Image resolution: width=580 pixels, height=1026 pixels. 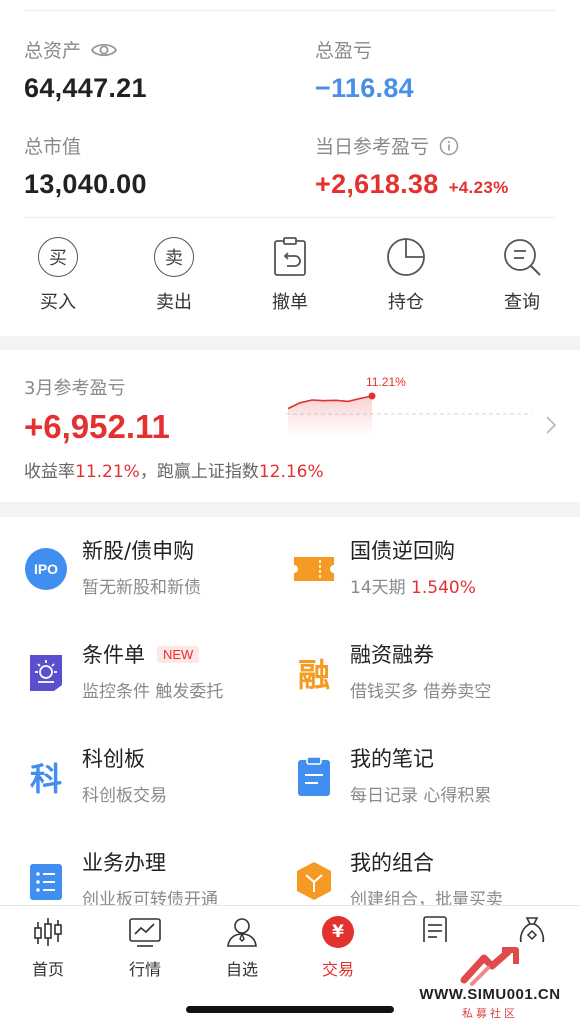 What do you see at coordinates (386, 382) in the screenshot?
I see `sparkline-peak-label: 11.21%` at bounding box center [386, 382].